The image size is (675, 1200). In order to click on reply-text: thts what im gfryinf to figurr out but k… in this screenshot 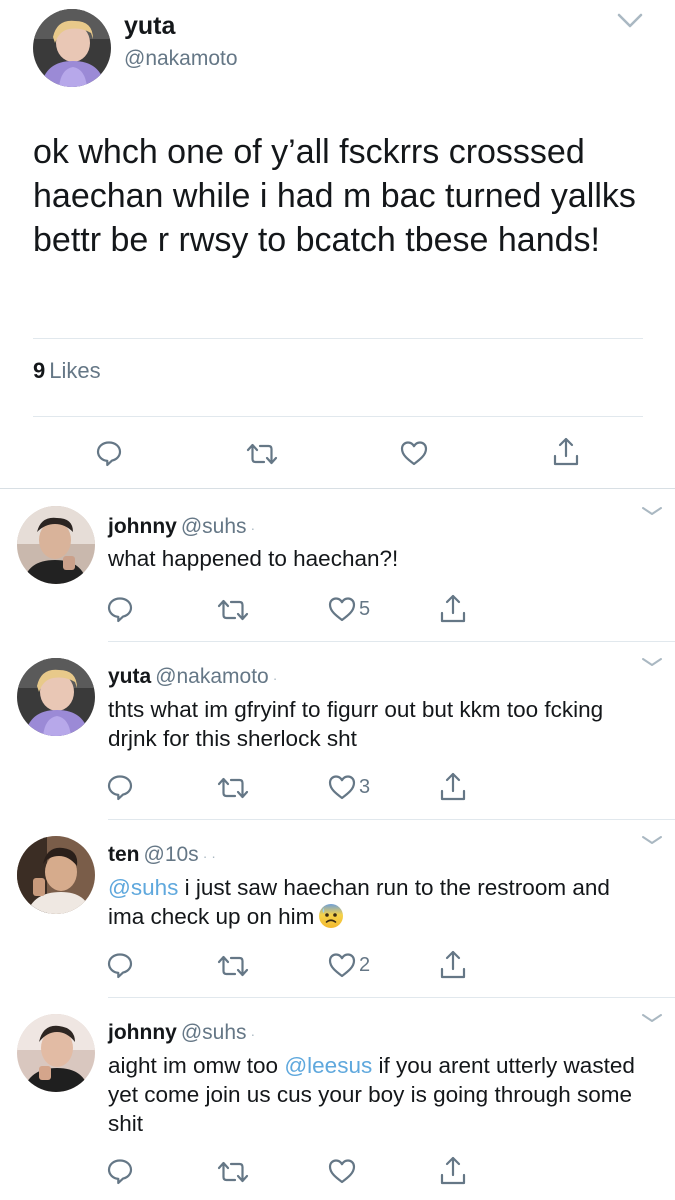, I will do `click(356, 724)`.